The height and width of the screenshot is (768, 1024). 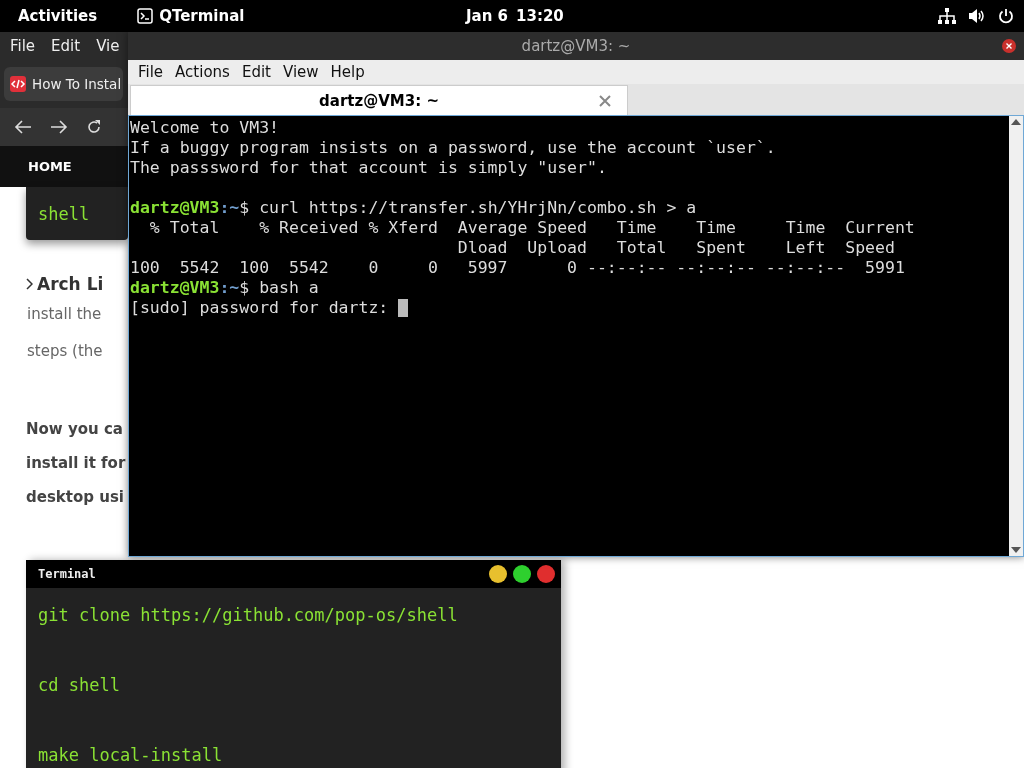 I want to click on scroll-up-icon, so click(x=1016, y=122).